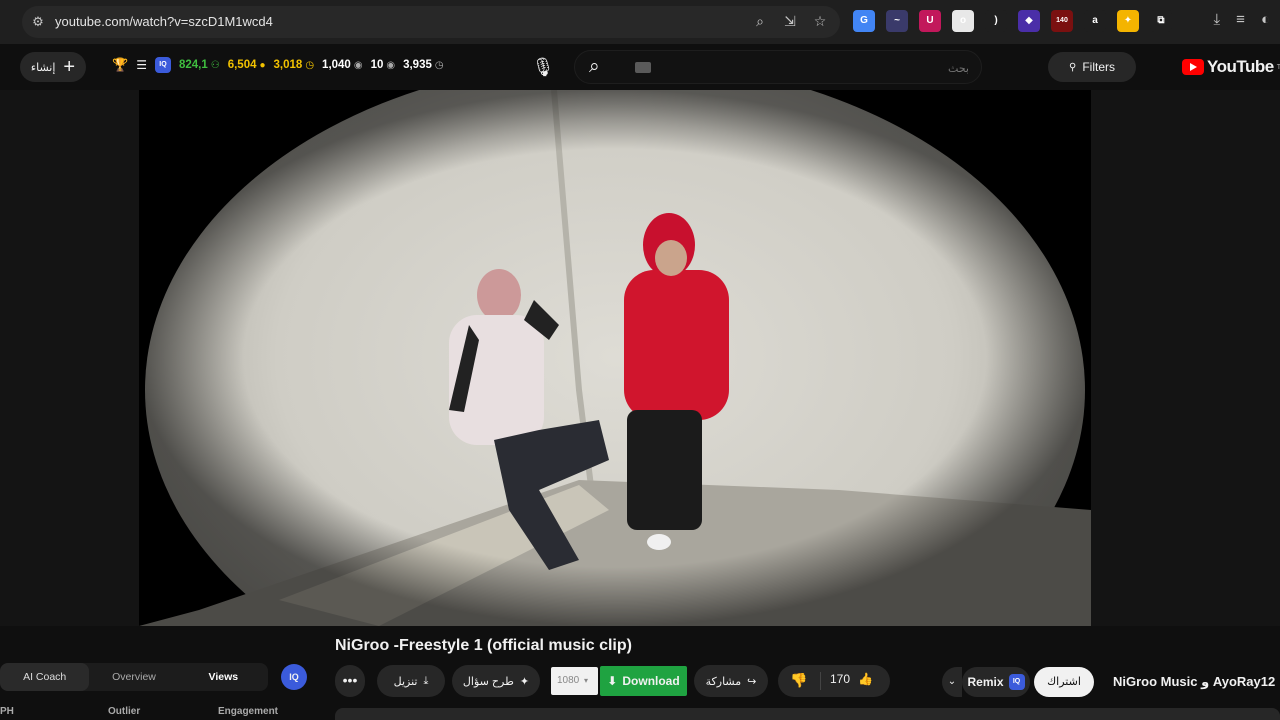  What do you see at coordinates (963, 21) in the screenshot?
I see `avatar-ext-icon: o` at bounding box center [963, 21].